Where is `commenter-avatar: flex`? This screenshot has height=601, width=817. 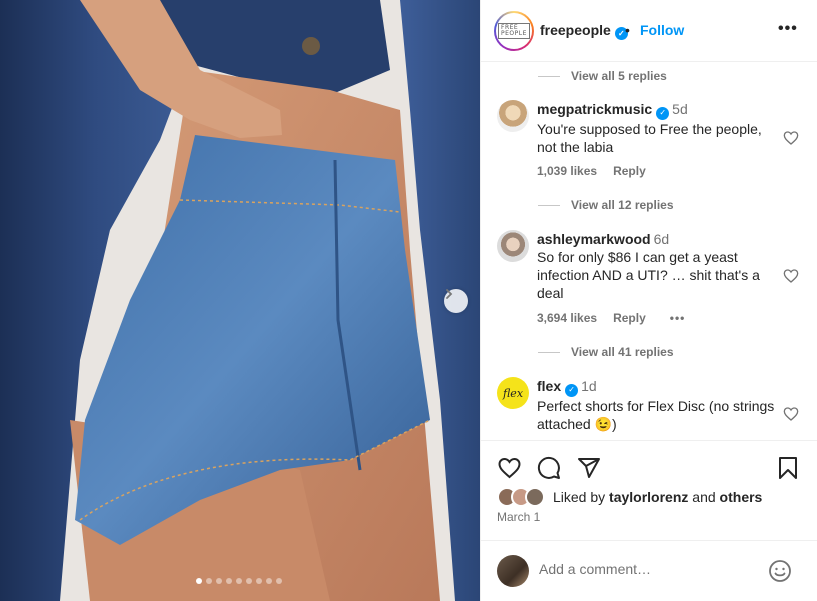 commenter-avatar: flex is located at coordinates (513, 393).